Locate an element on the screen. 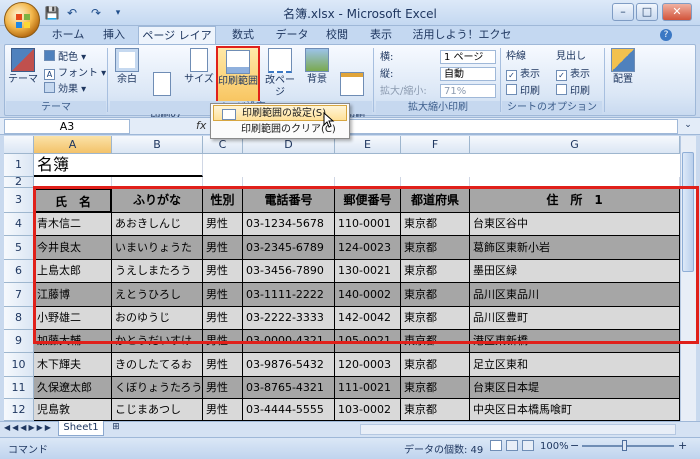  table-cell: 木下輝夫 is located at coordinates (73, 365).